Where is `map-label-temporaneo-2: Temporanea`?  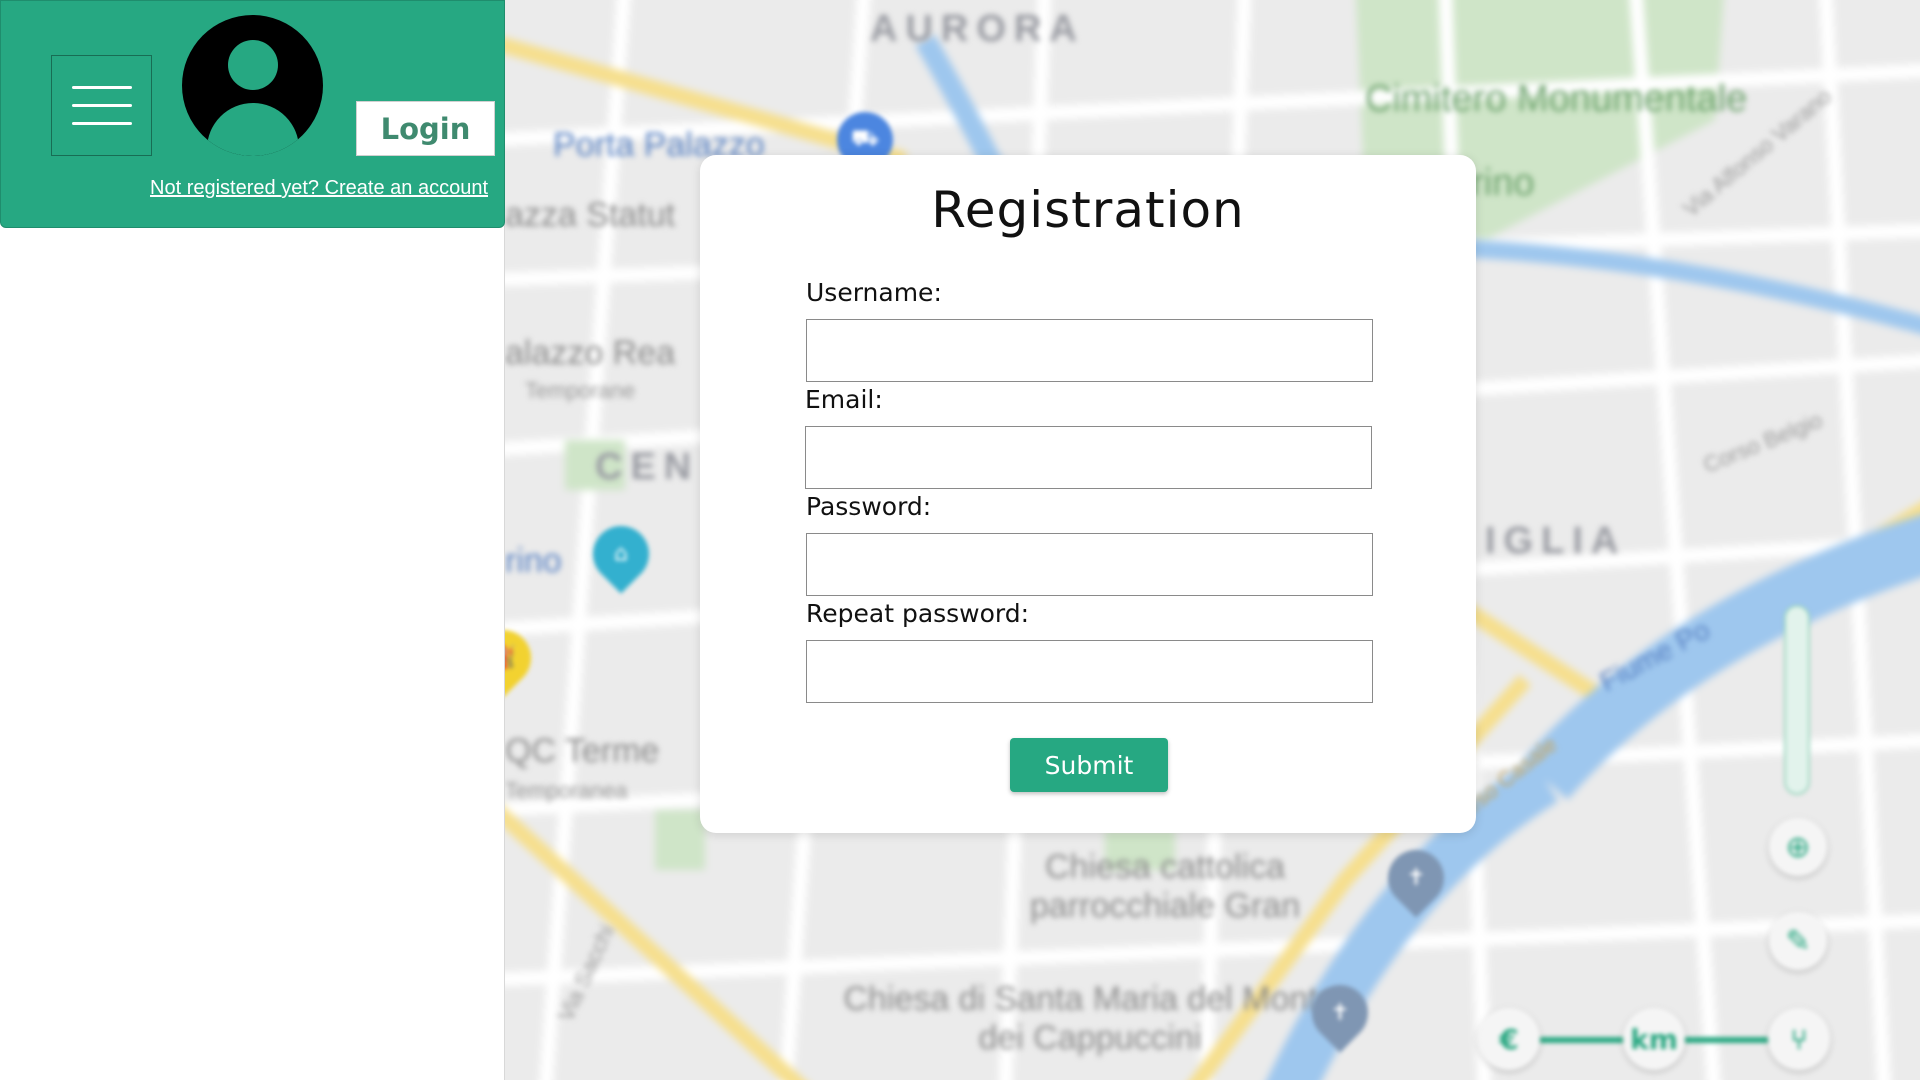
map-label-temporaneo-2: Temporanea is located at coordinates (566, 790).